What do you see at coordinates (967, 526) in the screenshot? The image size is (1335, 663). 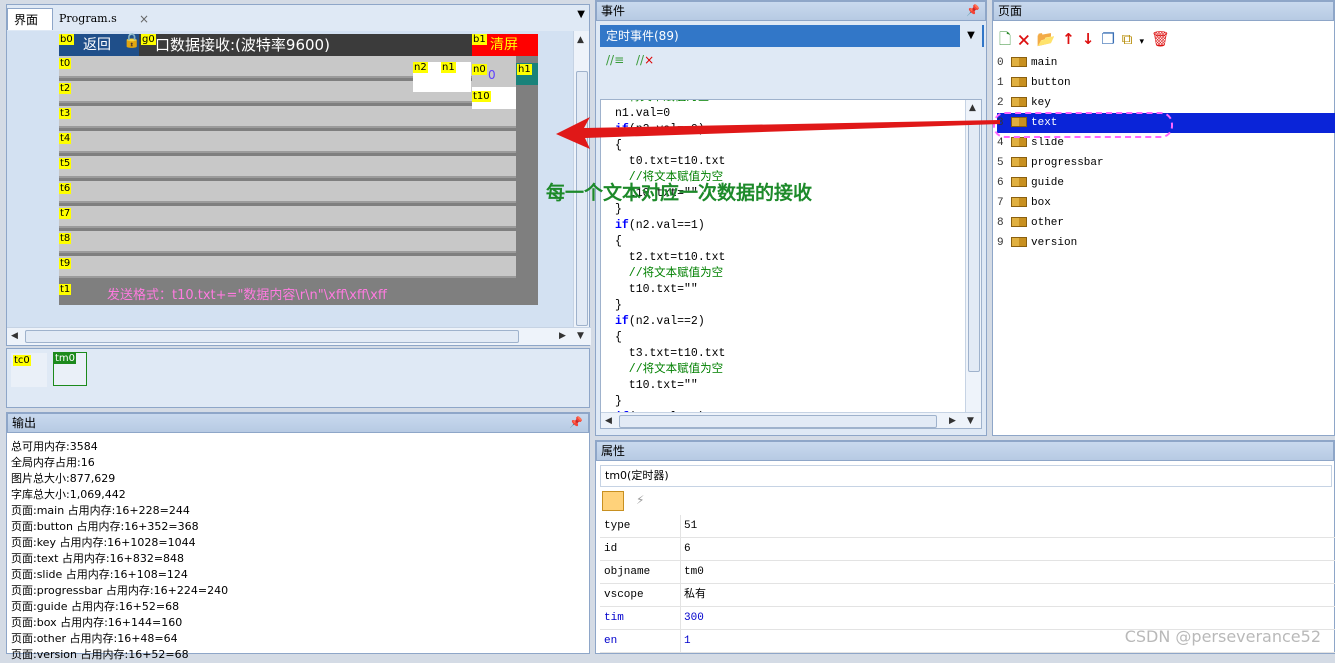 I see `property-row-type: type 51` at bounding box center [967, 526].